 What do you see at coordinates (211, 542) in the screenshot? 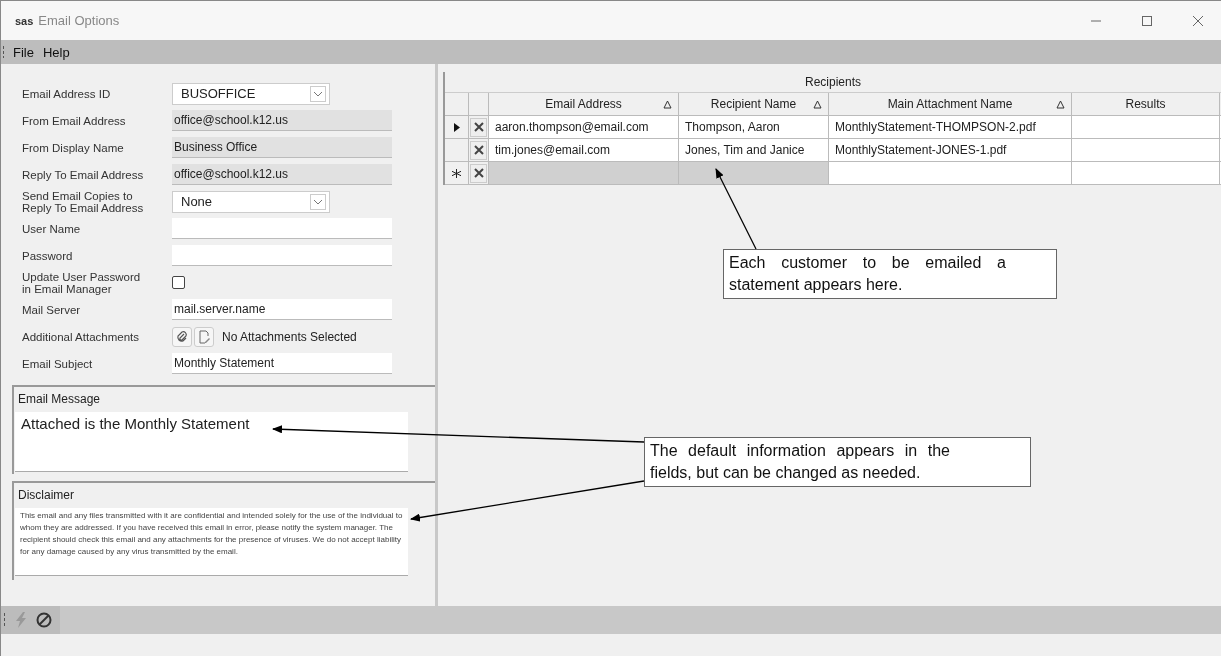
I see `disclaimer-field: This email and any files transmitted with it are confidential and intended solely for the use of the individual to whom they are addressed. If you have received this email in error, please notify the system manager. The recipient should check this email and any attachments for the presence of viruses. We do not accept liability for any damage caused by any virus transmitted by the email.` at bounding box center [211, 542].